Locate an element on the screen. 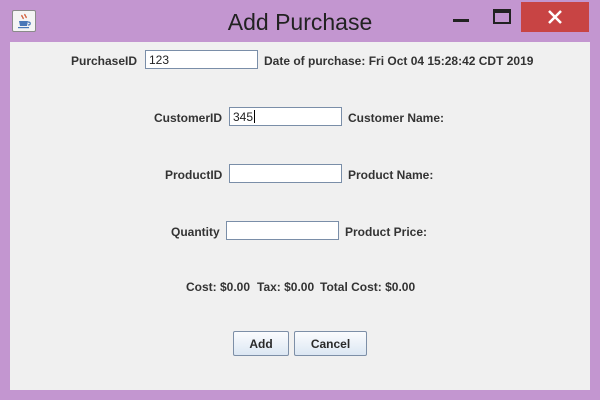  cancel-button: Cancel is located at coordinates (330, 343).